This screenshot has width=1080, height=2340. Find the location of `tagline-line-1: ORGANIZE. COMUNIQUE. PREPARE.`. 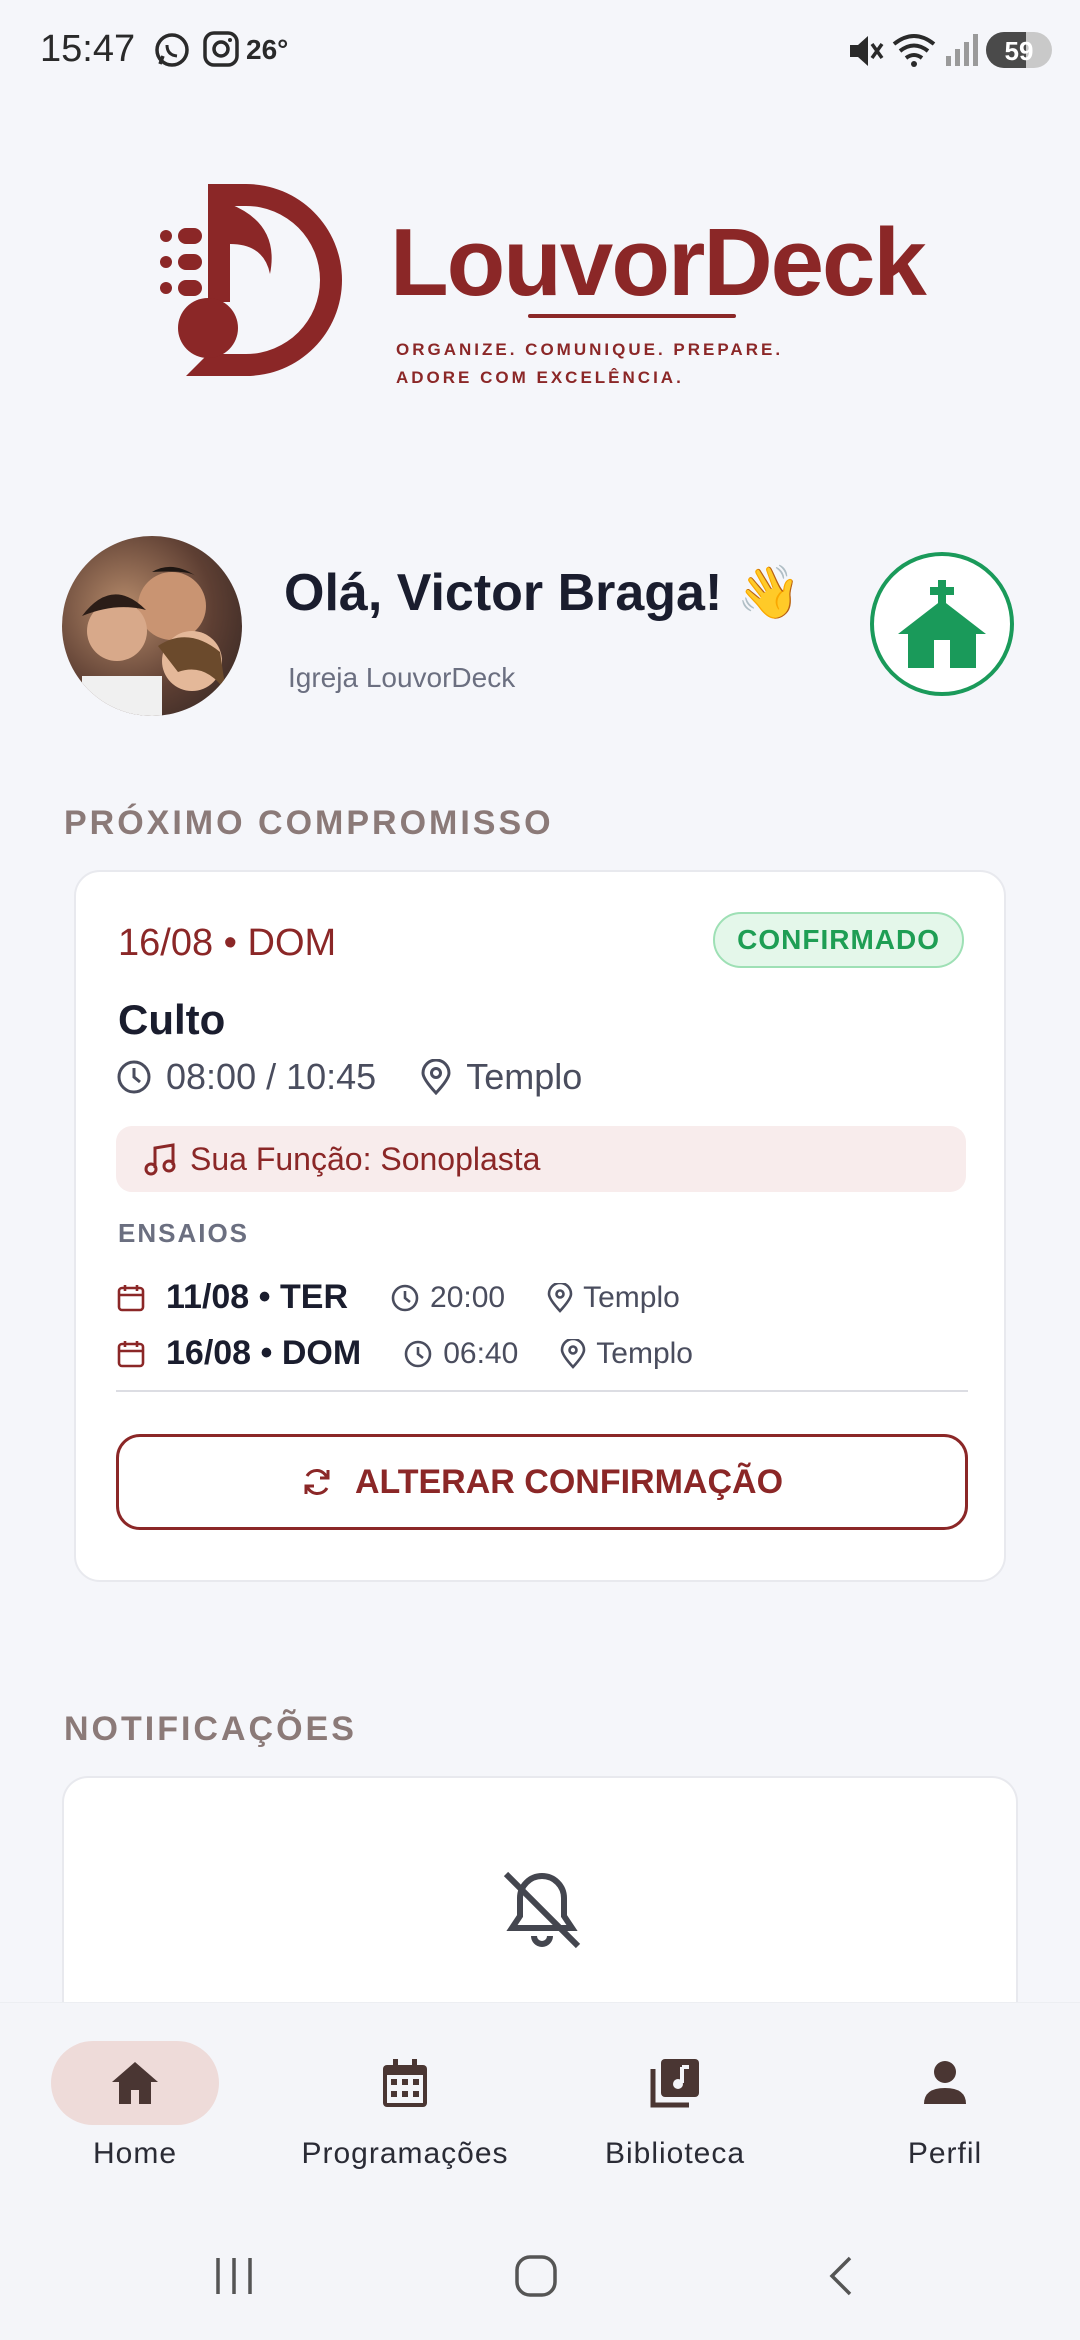

tagline-line-1: ORGANIZE. COMUNIQUE. PREPARE. is located at coordinates (590, 349).